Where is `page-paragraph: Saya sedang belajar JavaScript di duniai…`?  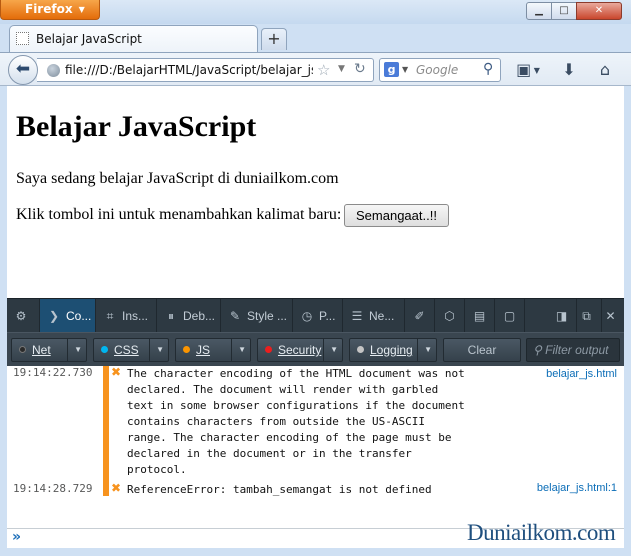
page-paragraph: Saya sedang belajar JavaScript di duniai… is located at coordinates (177, 178).